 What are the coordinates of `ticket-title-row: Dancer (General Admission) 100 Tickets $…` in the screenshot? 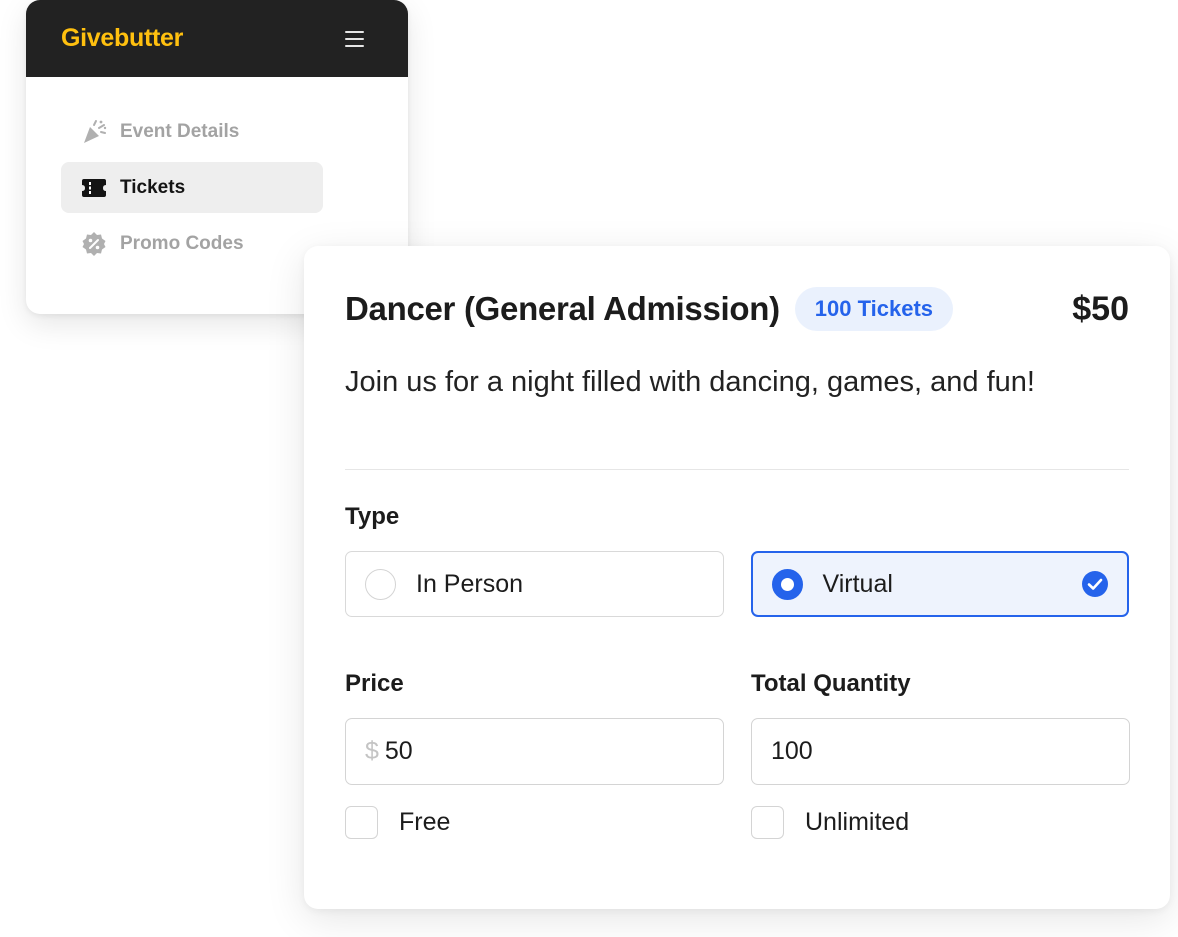 It's located at (737, 309).